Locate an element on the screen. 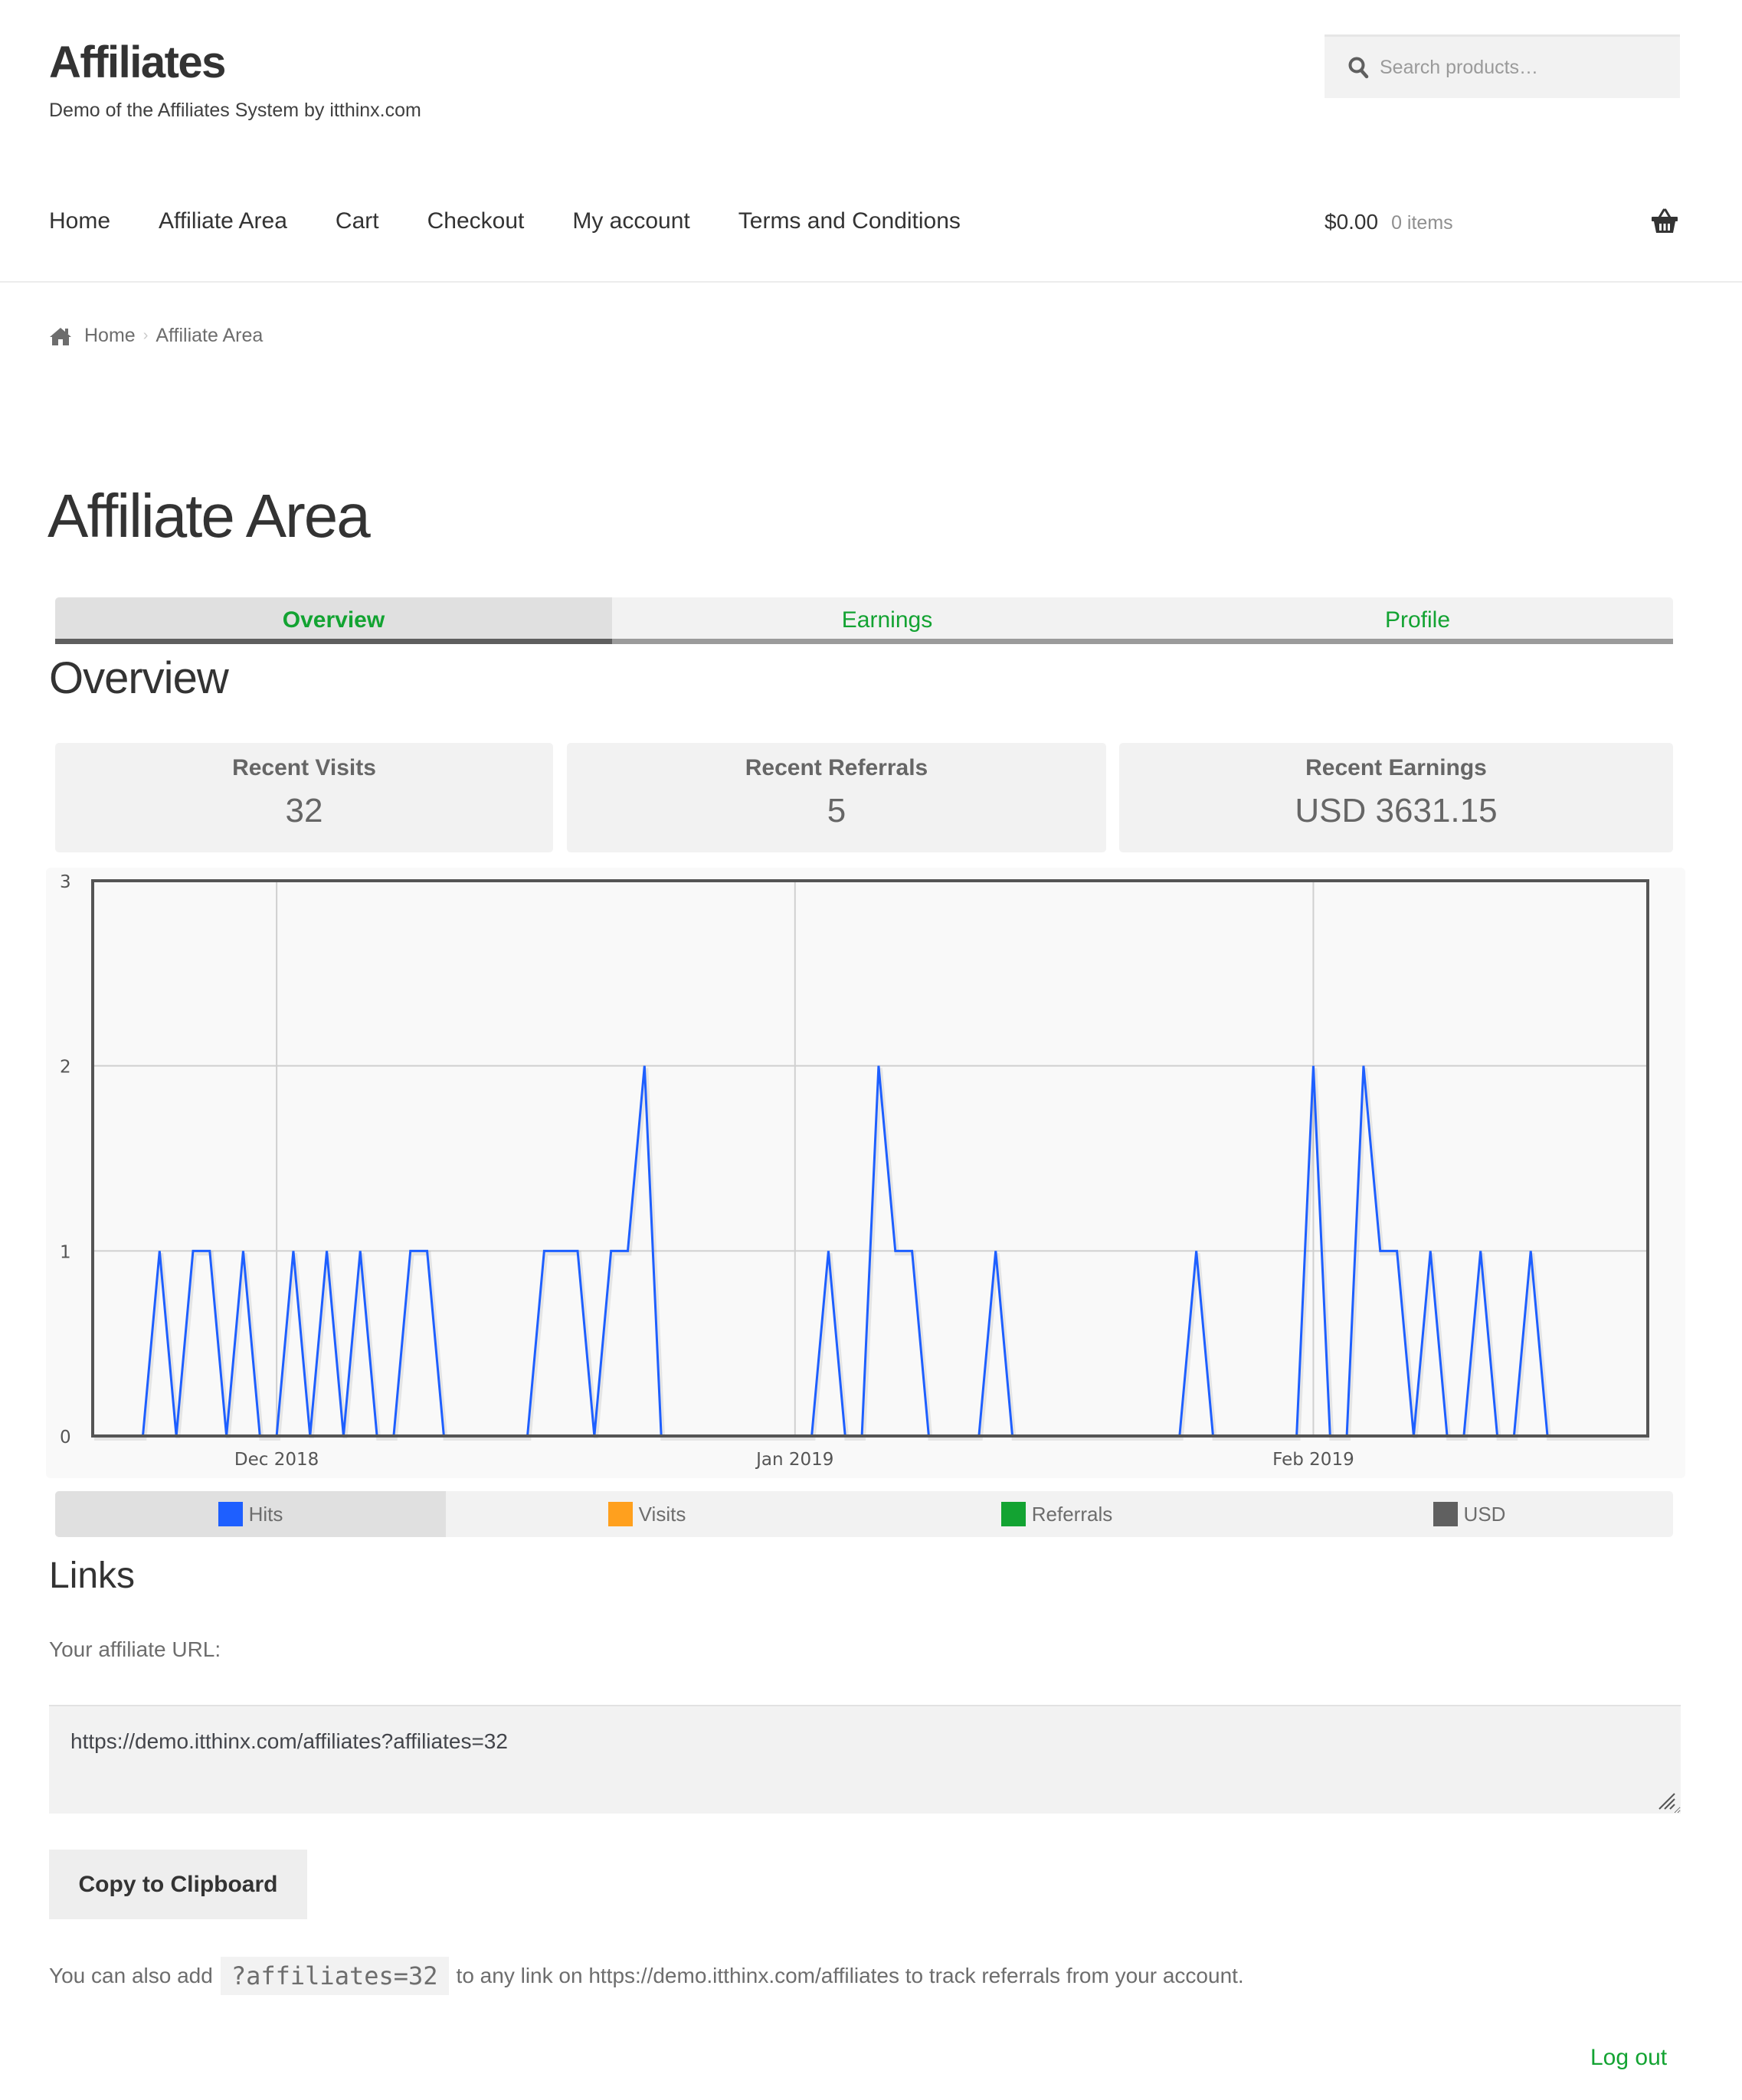 Image resolution: width=1742 pixels, height=2100 pixels. breadcrumb: Home › Affiliate Area is located at coordinates (156, 336).